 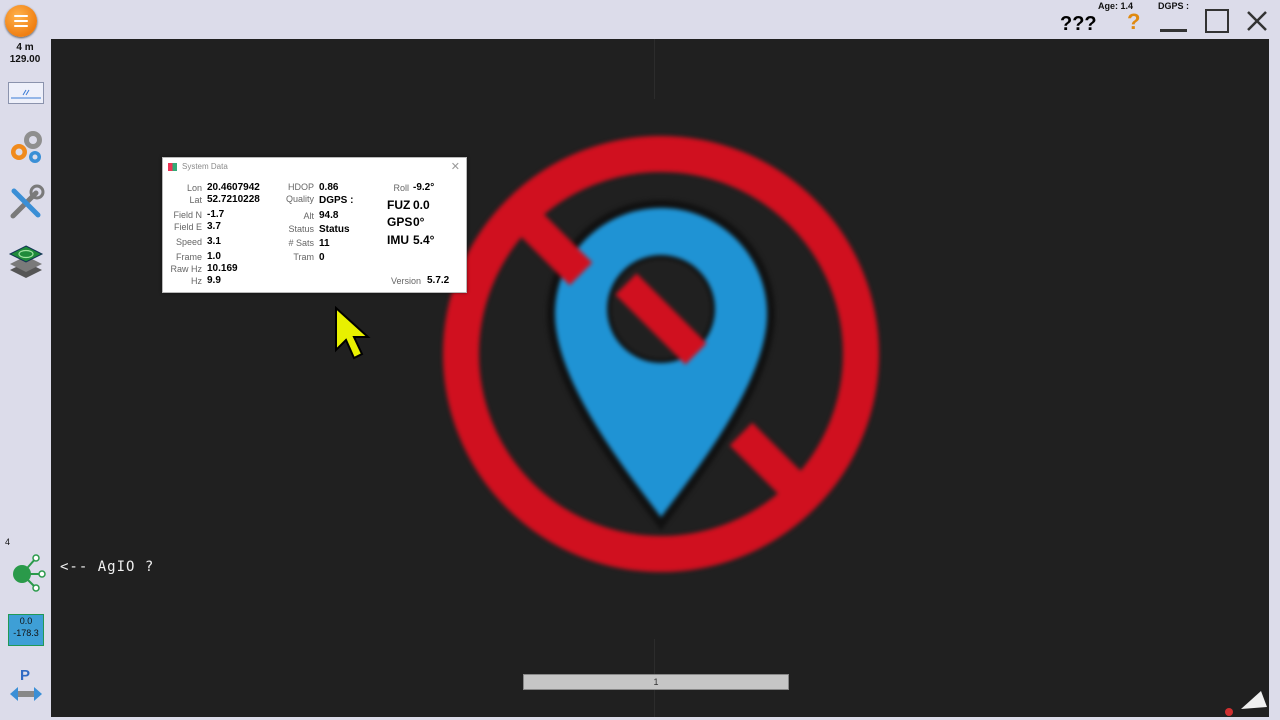 What do you see at coordinates (188, 242) in the screenshot?
I see `speed-label: Speed` at bounding box center [188, 242].